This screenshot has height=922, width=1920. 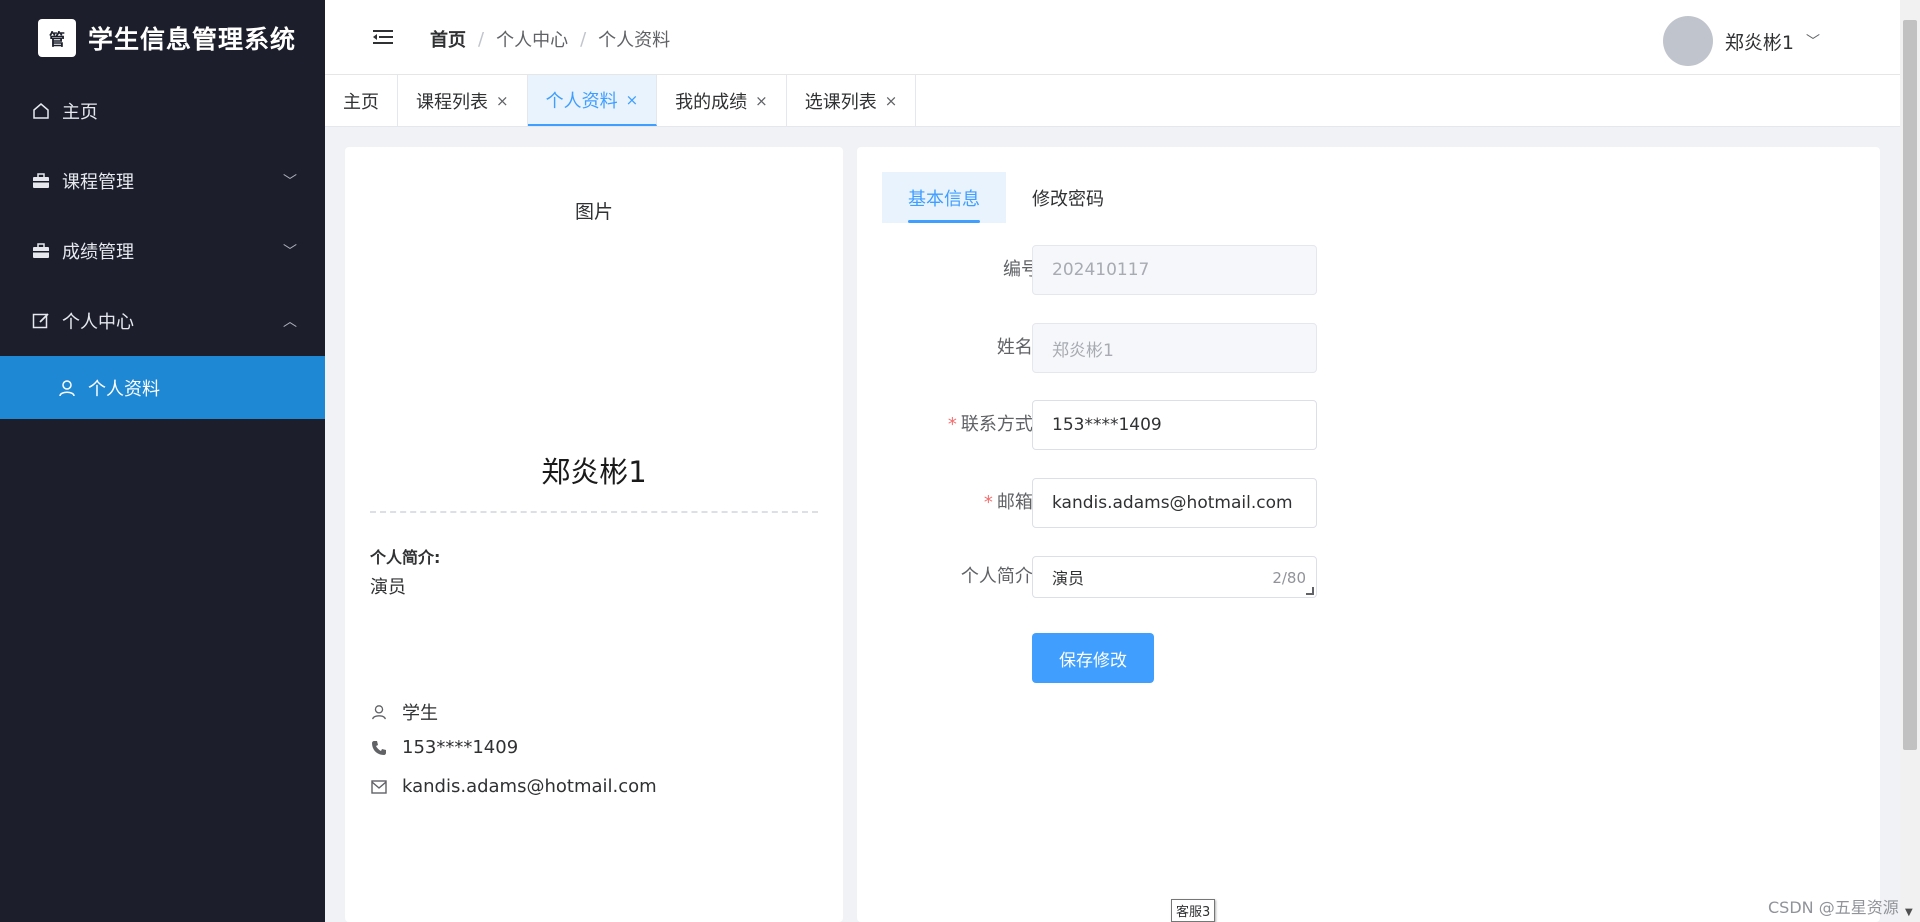 What do you see at coordinates (162, 251) in the screenshot?
I see `sidebar-item-grade-management: 成绩管理 ﹀` at bounding box center [162, 251].